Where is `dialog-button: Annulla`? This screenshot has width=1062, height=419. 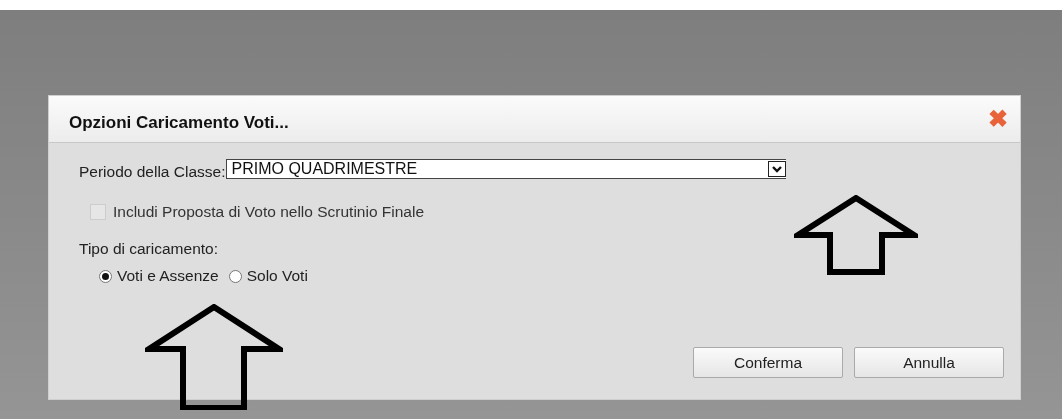 dialog-button: Annulla is located at coordinates (929, 362).